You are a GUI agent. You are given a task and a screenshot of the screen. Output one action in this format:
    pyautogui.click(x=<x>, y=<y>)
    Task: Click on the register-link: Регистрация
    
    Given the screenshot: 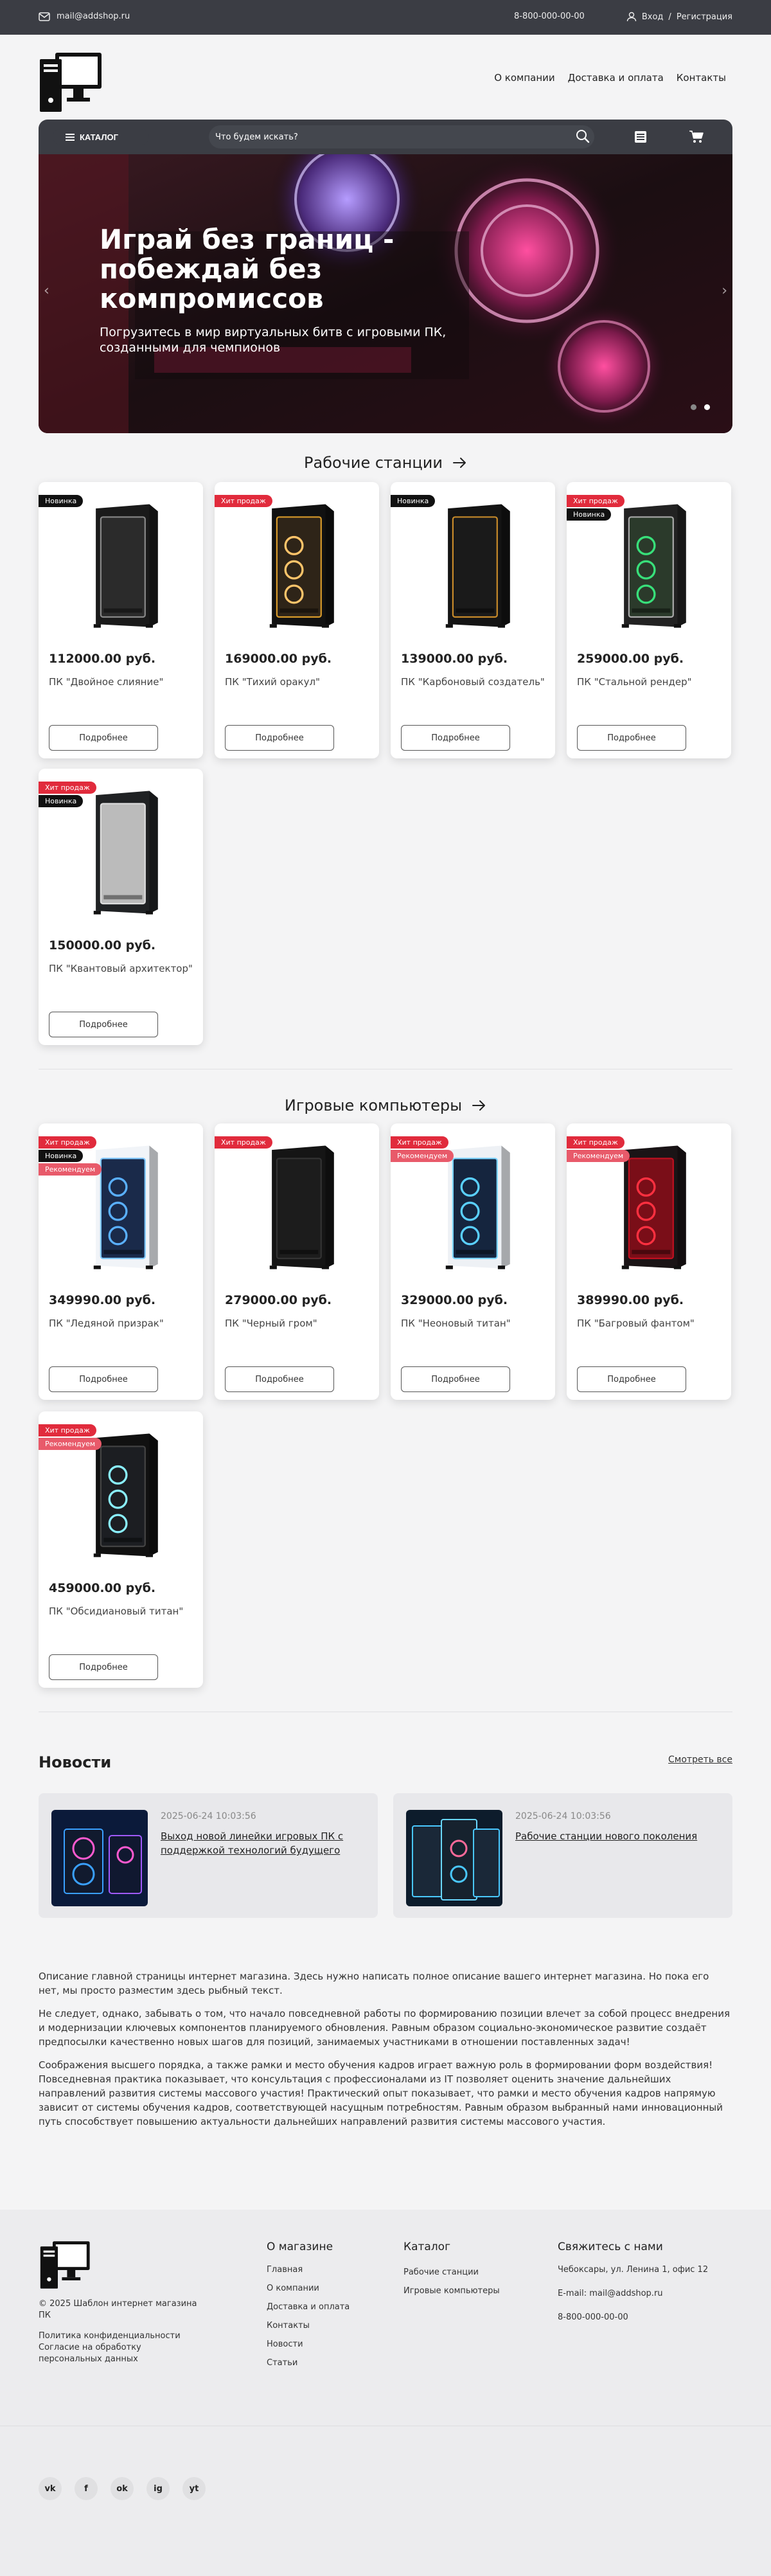 What is the action you would take?
    pyautogui.click(x=704, y=17)
    